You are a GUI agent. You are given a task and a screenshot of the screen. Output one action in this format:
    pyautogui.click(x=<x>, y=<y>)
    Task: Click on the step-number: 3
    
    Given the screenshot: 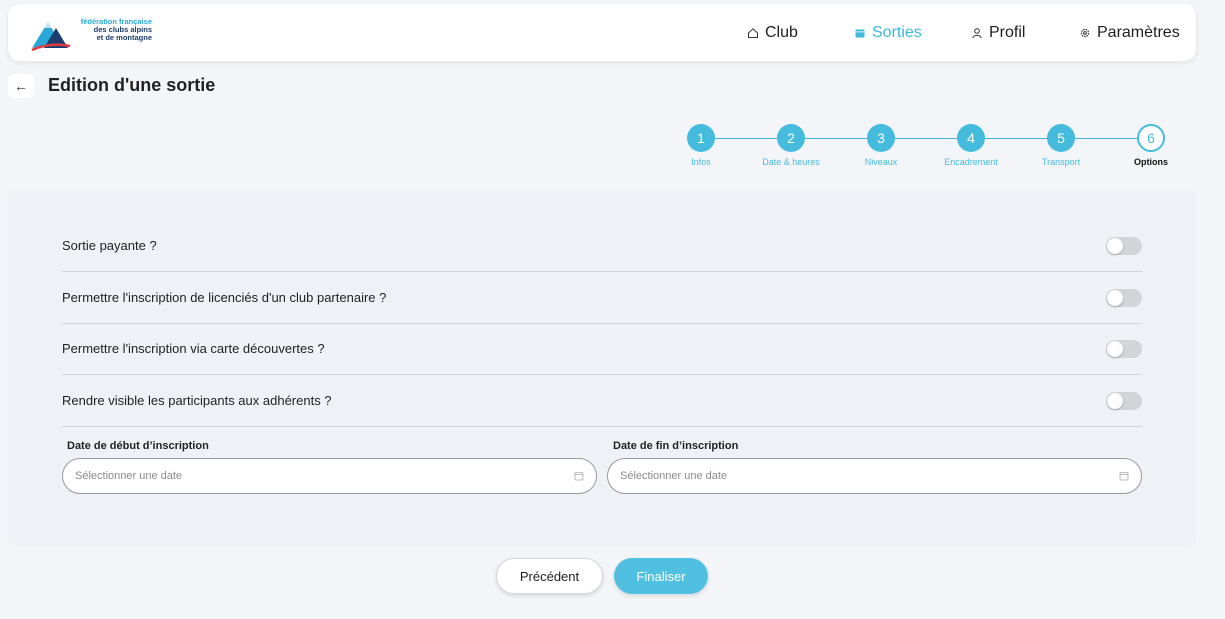 What is the action you would take?
    pyautogui.click(x=881, y=138)
    